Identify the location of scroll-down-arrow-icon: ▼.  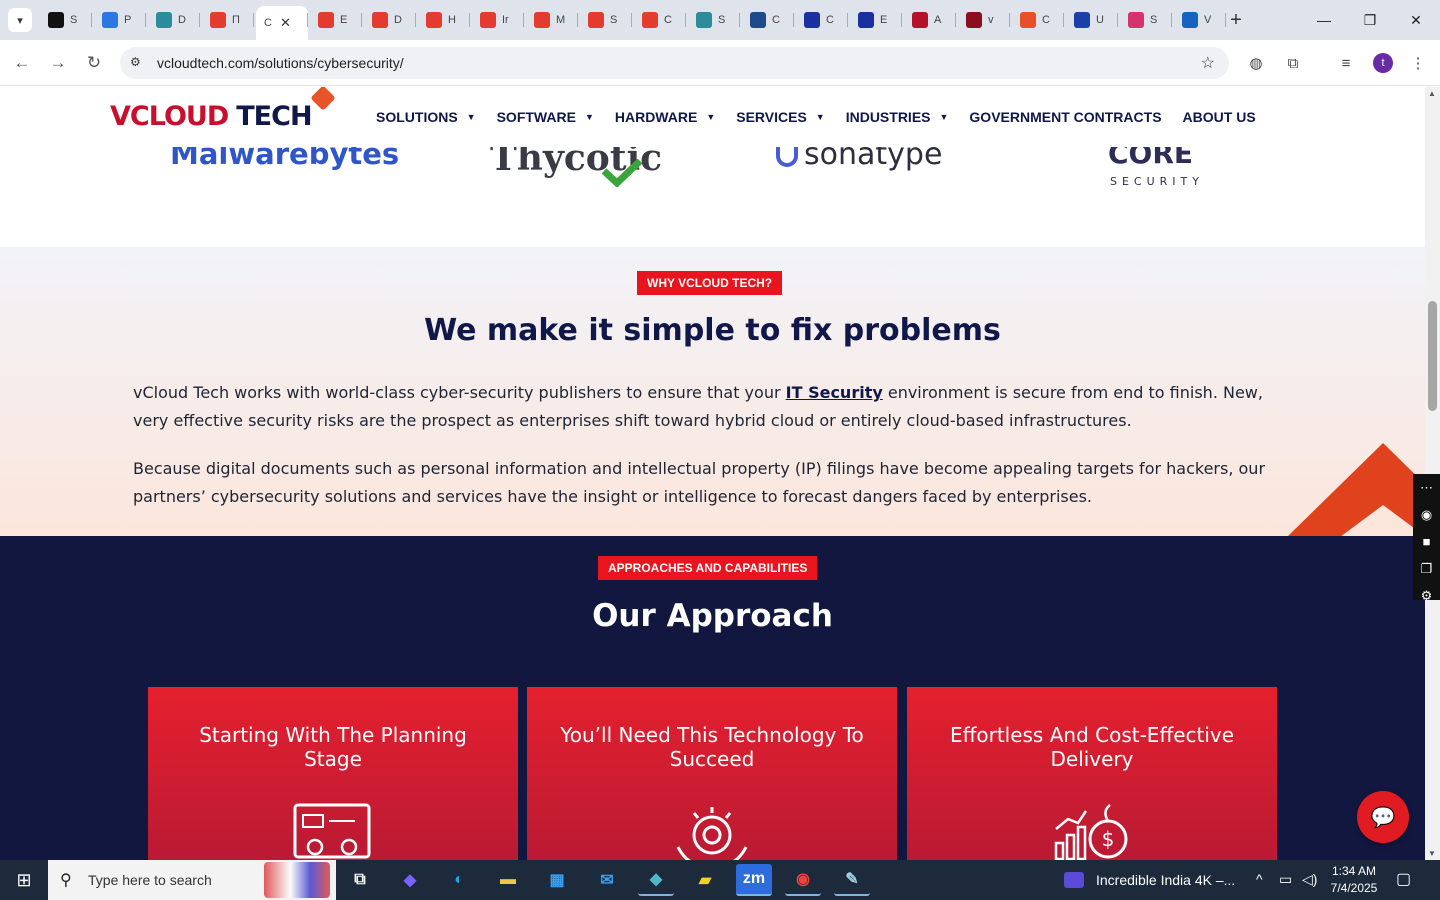
(1432, 853).